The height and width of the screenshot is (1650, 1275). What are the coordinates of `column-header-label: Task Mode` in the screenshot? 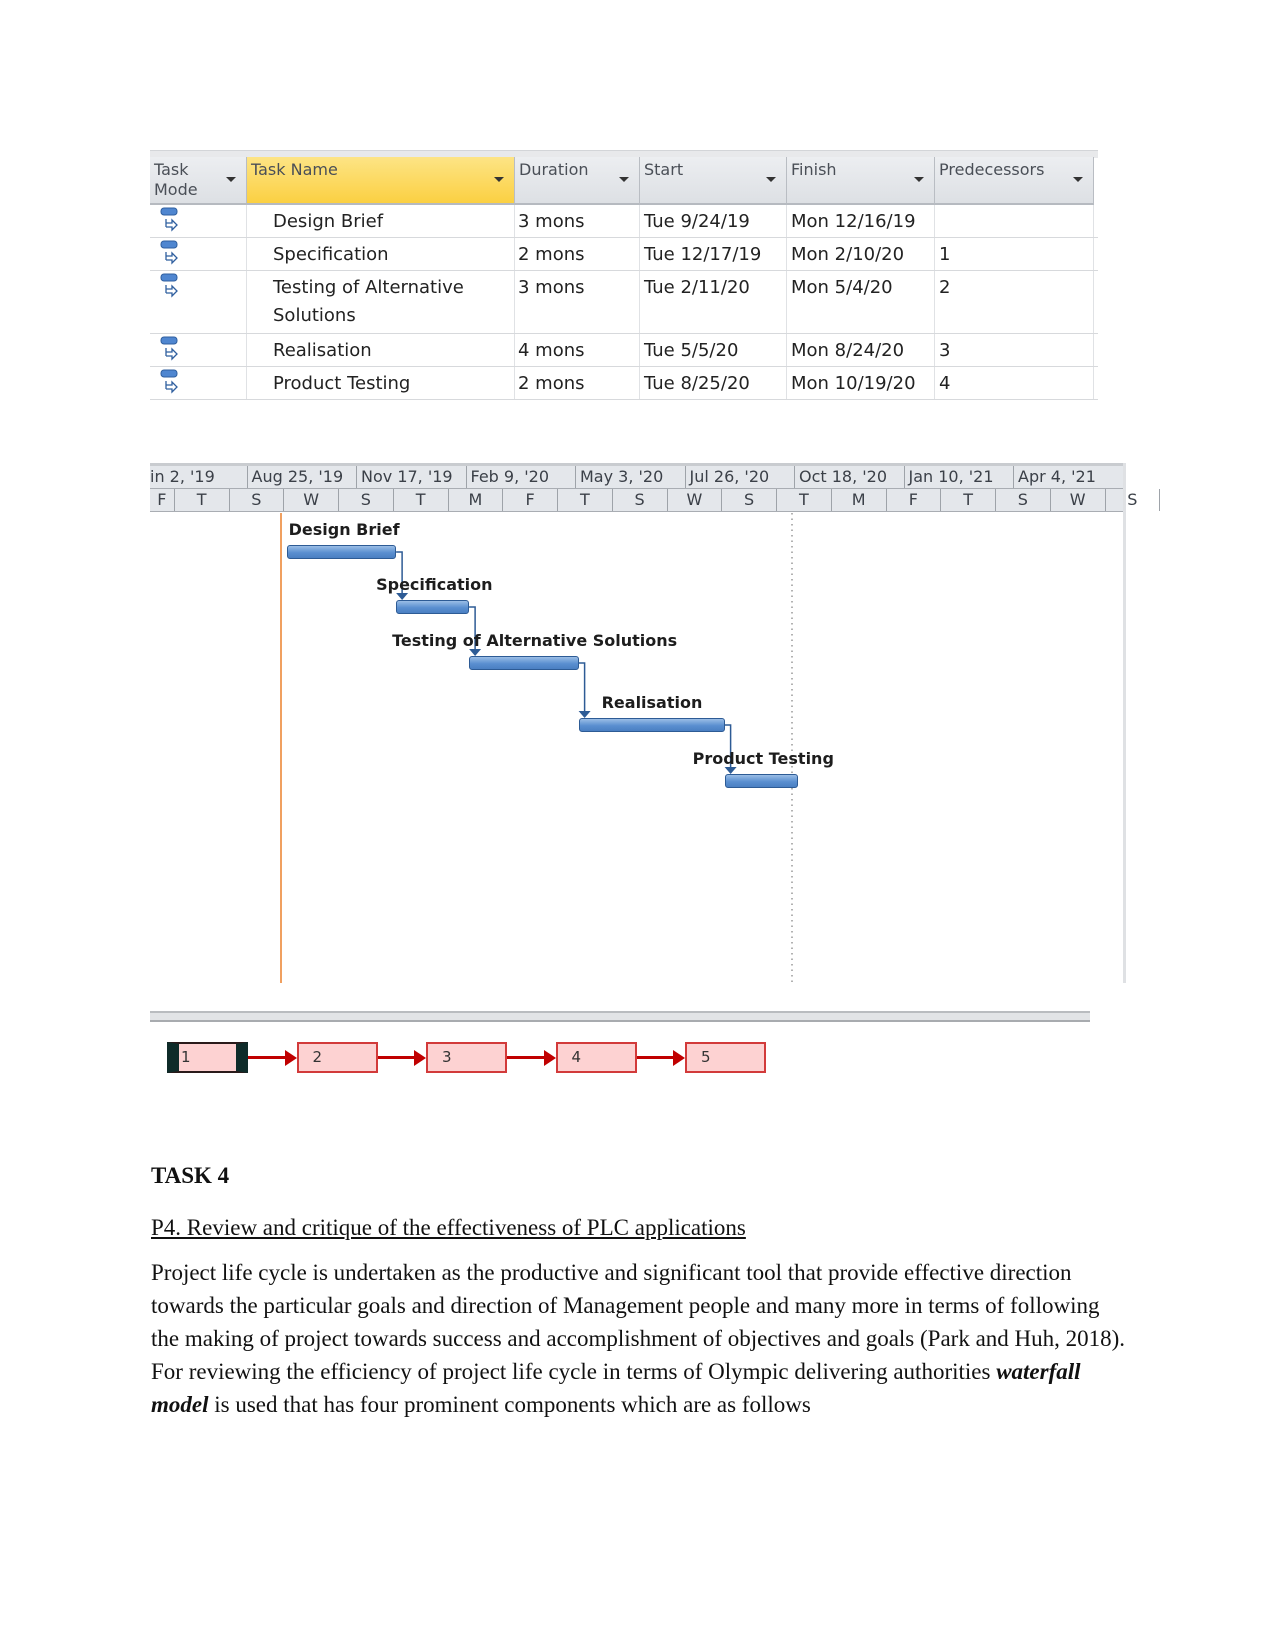 It's located at (176, 179).